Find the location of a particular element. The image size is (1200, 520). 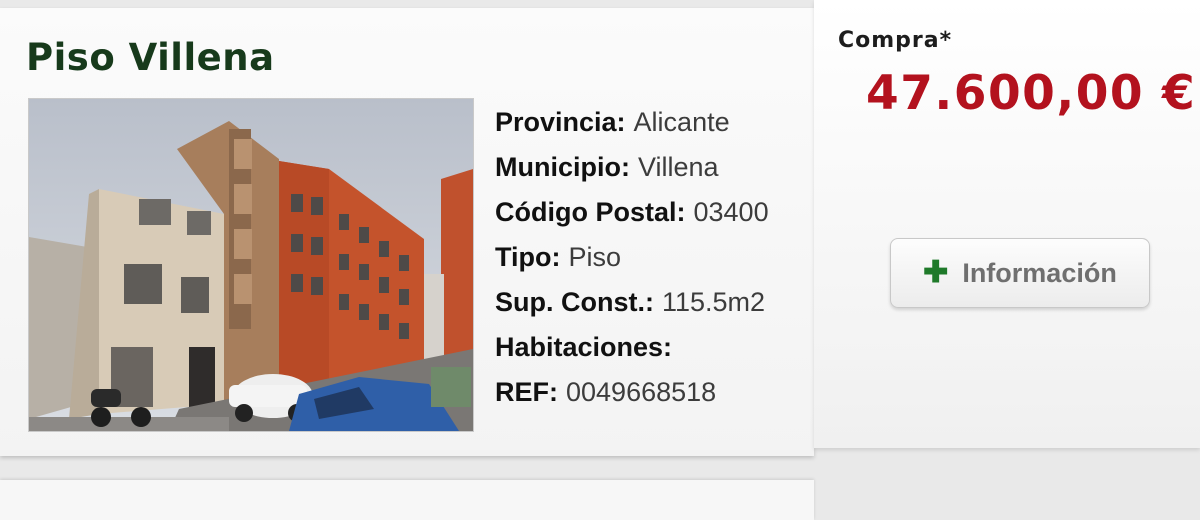

detail-label: Código Postal: is located at coordinates (590, 212).